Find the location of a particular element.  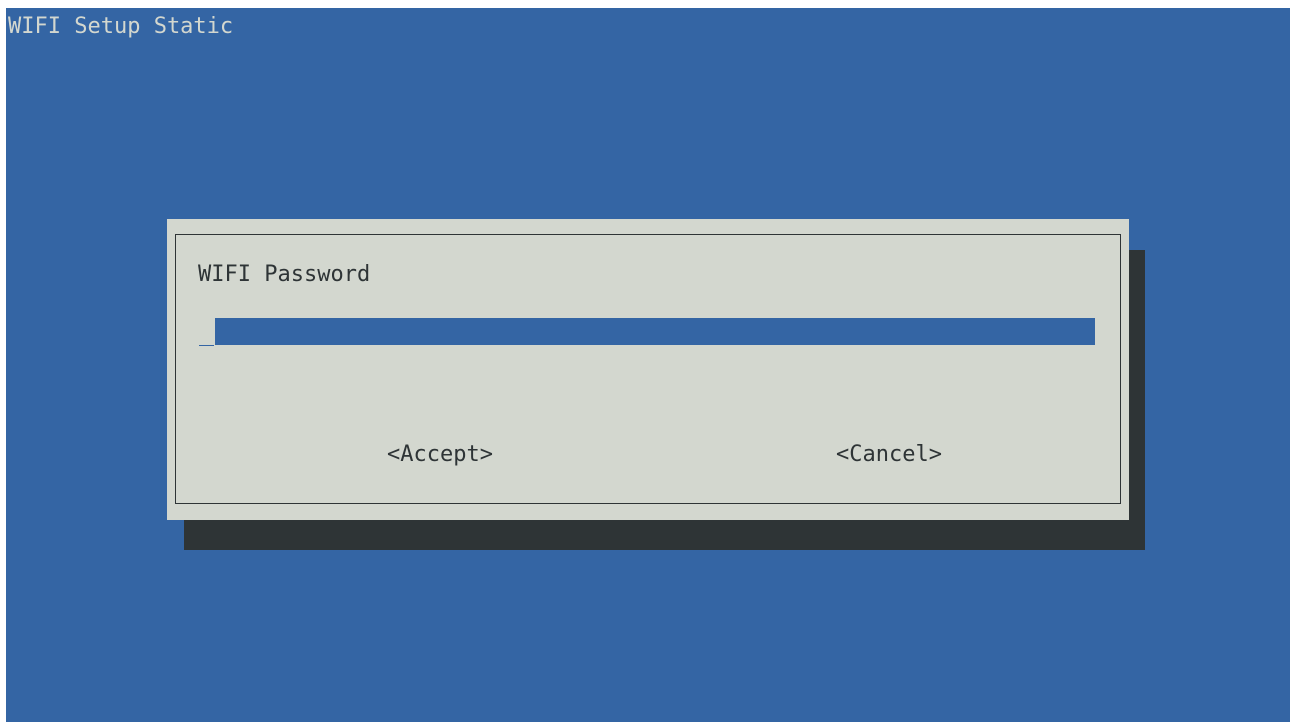

dialog-title: WIFI Password is located at coordinates (284, 274).